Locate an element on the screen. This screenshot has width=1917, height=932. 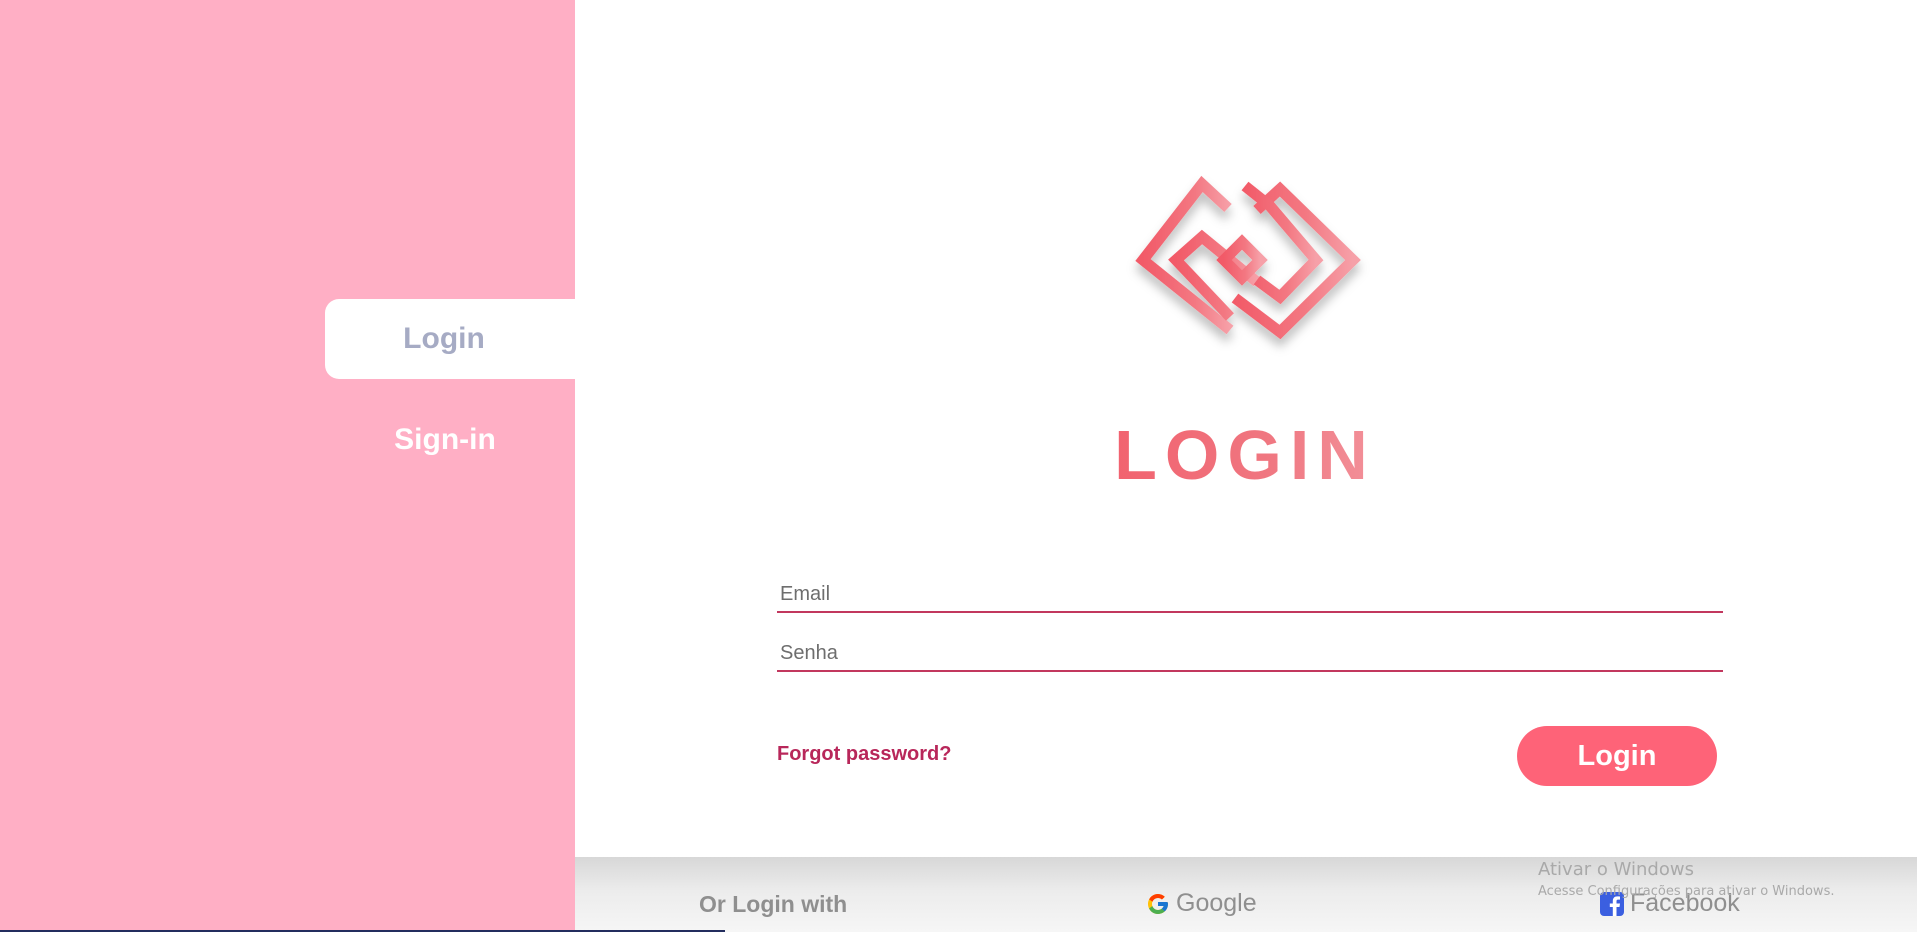
password-field is located at coordinates (1250, 654).